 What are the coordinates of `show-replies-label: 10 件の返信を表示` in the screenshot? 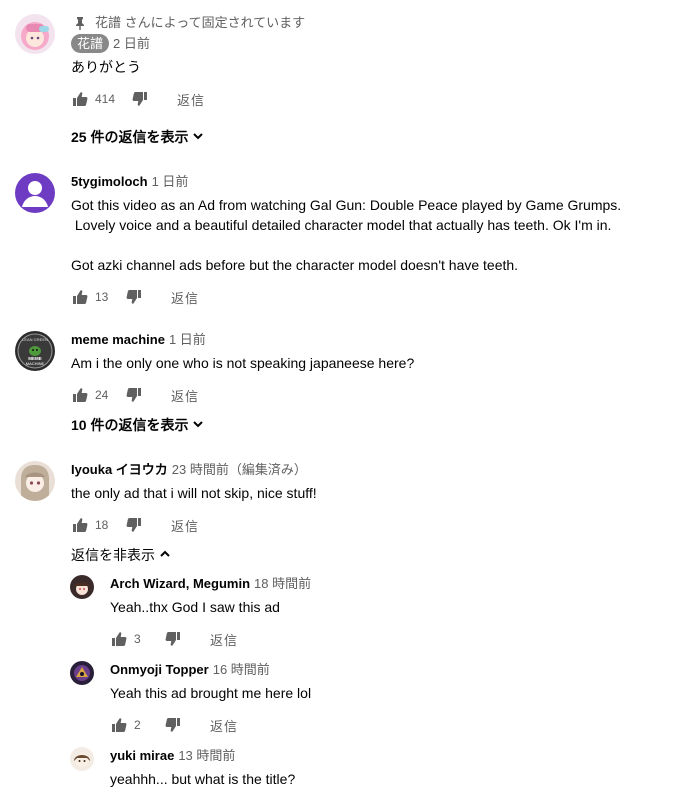 It's located at (130, 425).